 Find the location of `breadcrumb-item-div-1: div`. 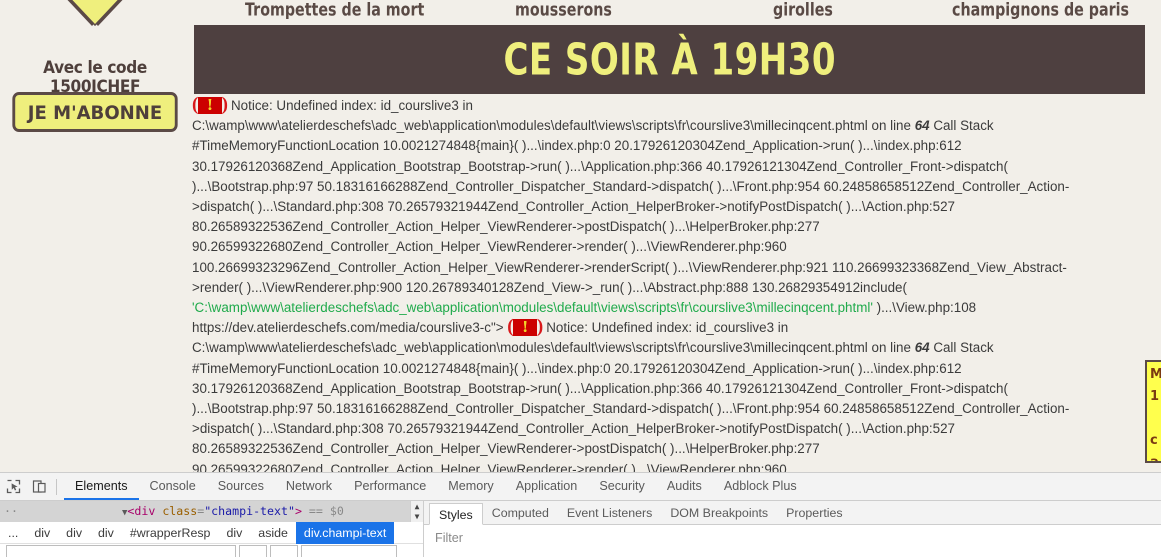

breadcrumb-item-div-1: div is located at coordinates (42, 533).